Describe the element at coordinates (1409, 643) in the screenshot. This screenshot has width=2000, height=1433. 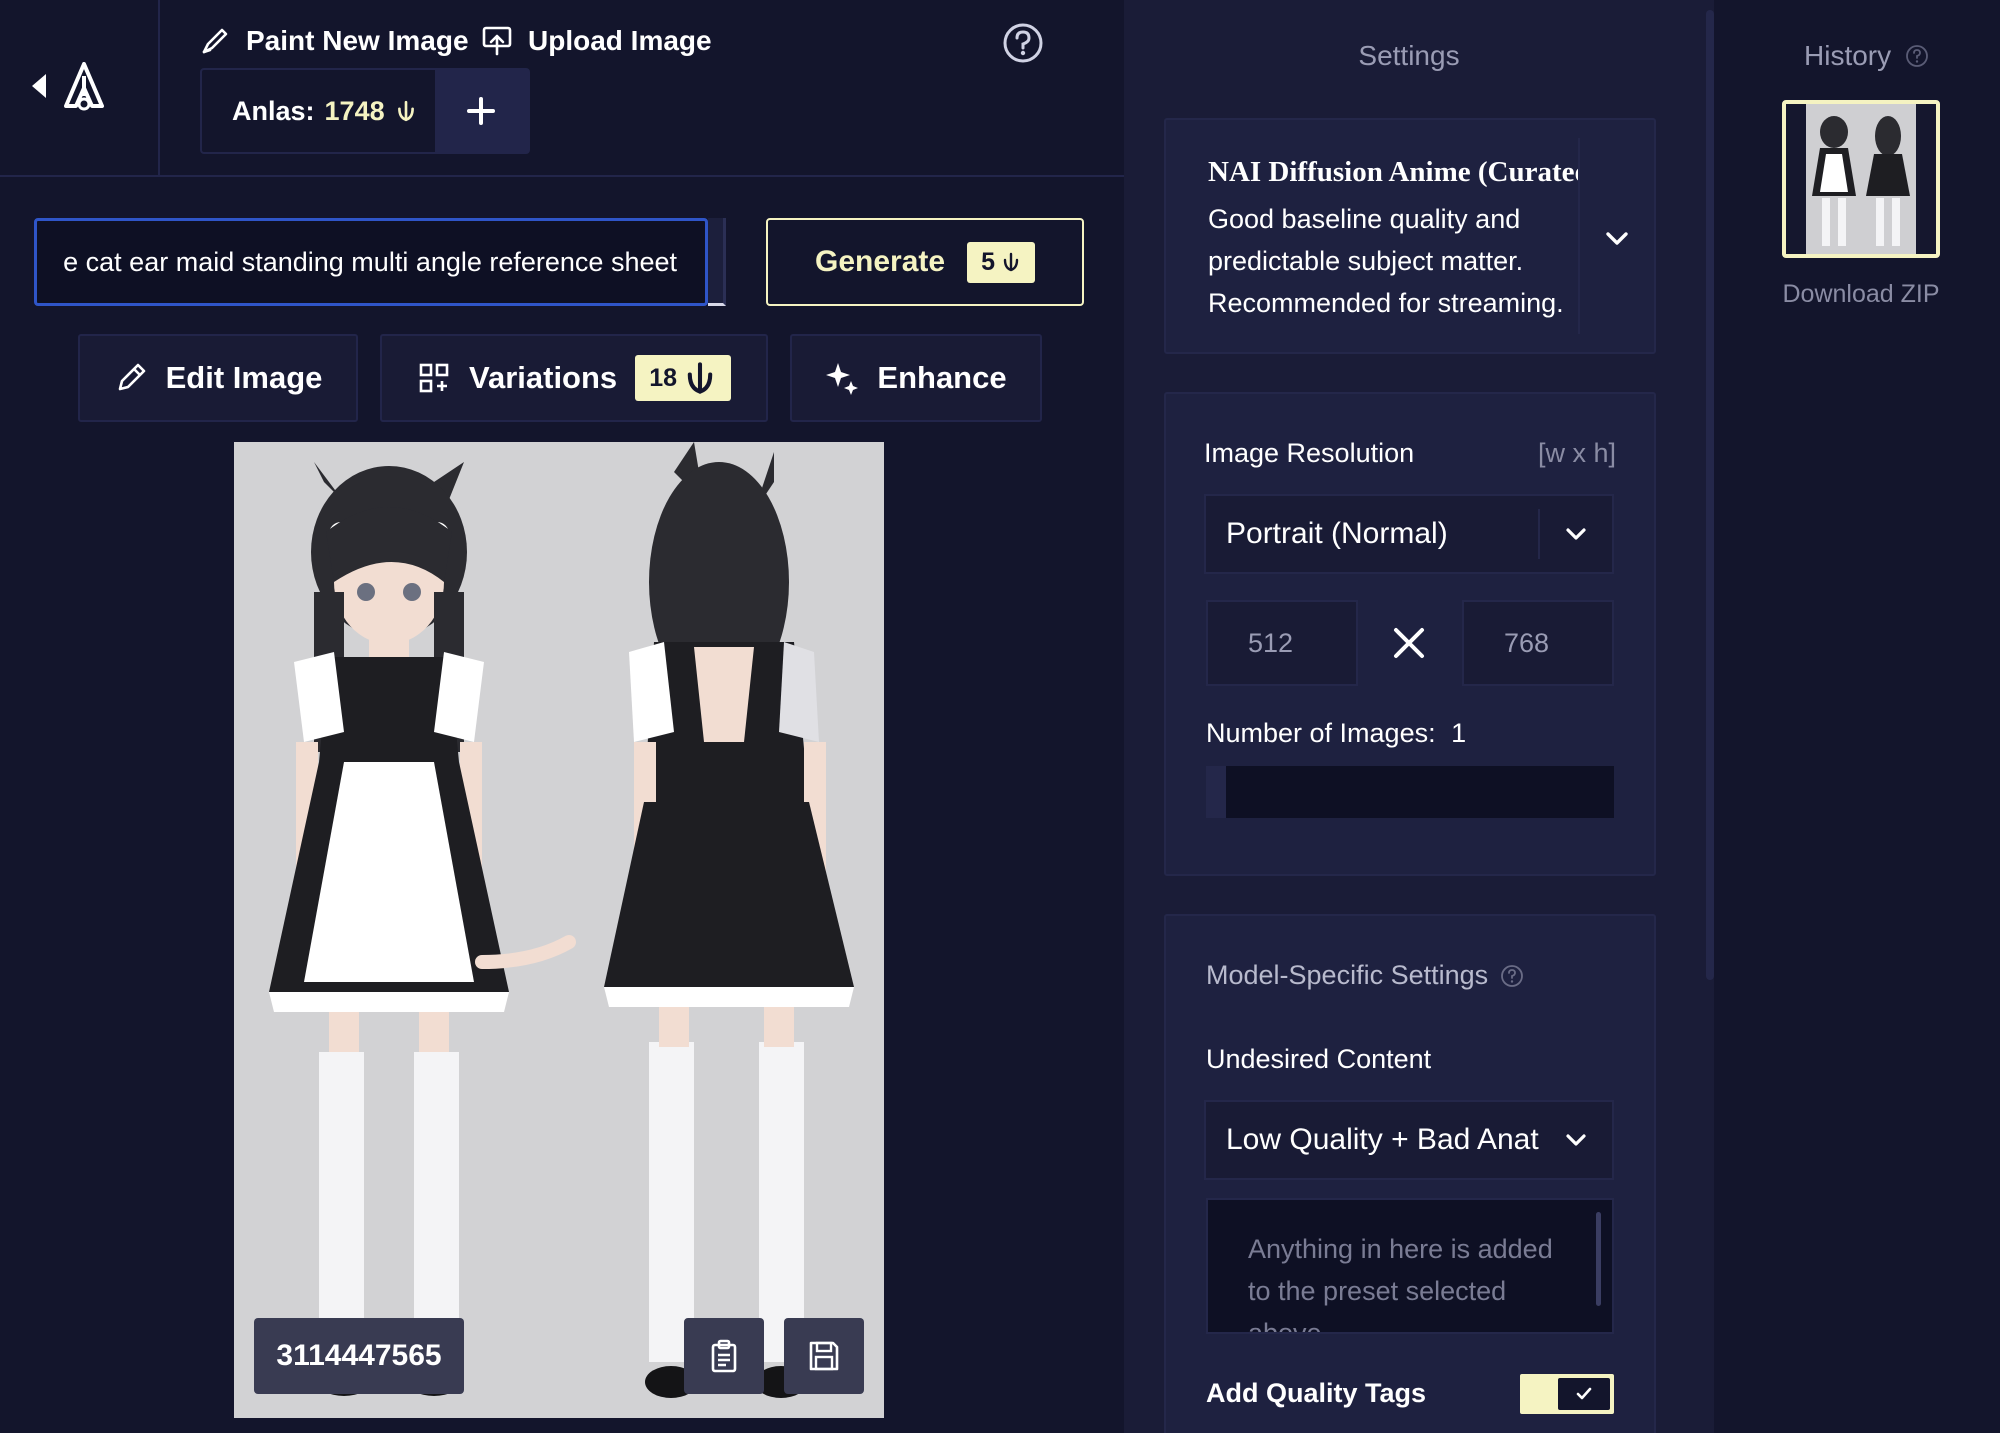
I see `times-icon` at that location.